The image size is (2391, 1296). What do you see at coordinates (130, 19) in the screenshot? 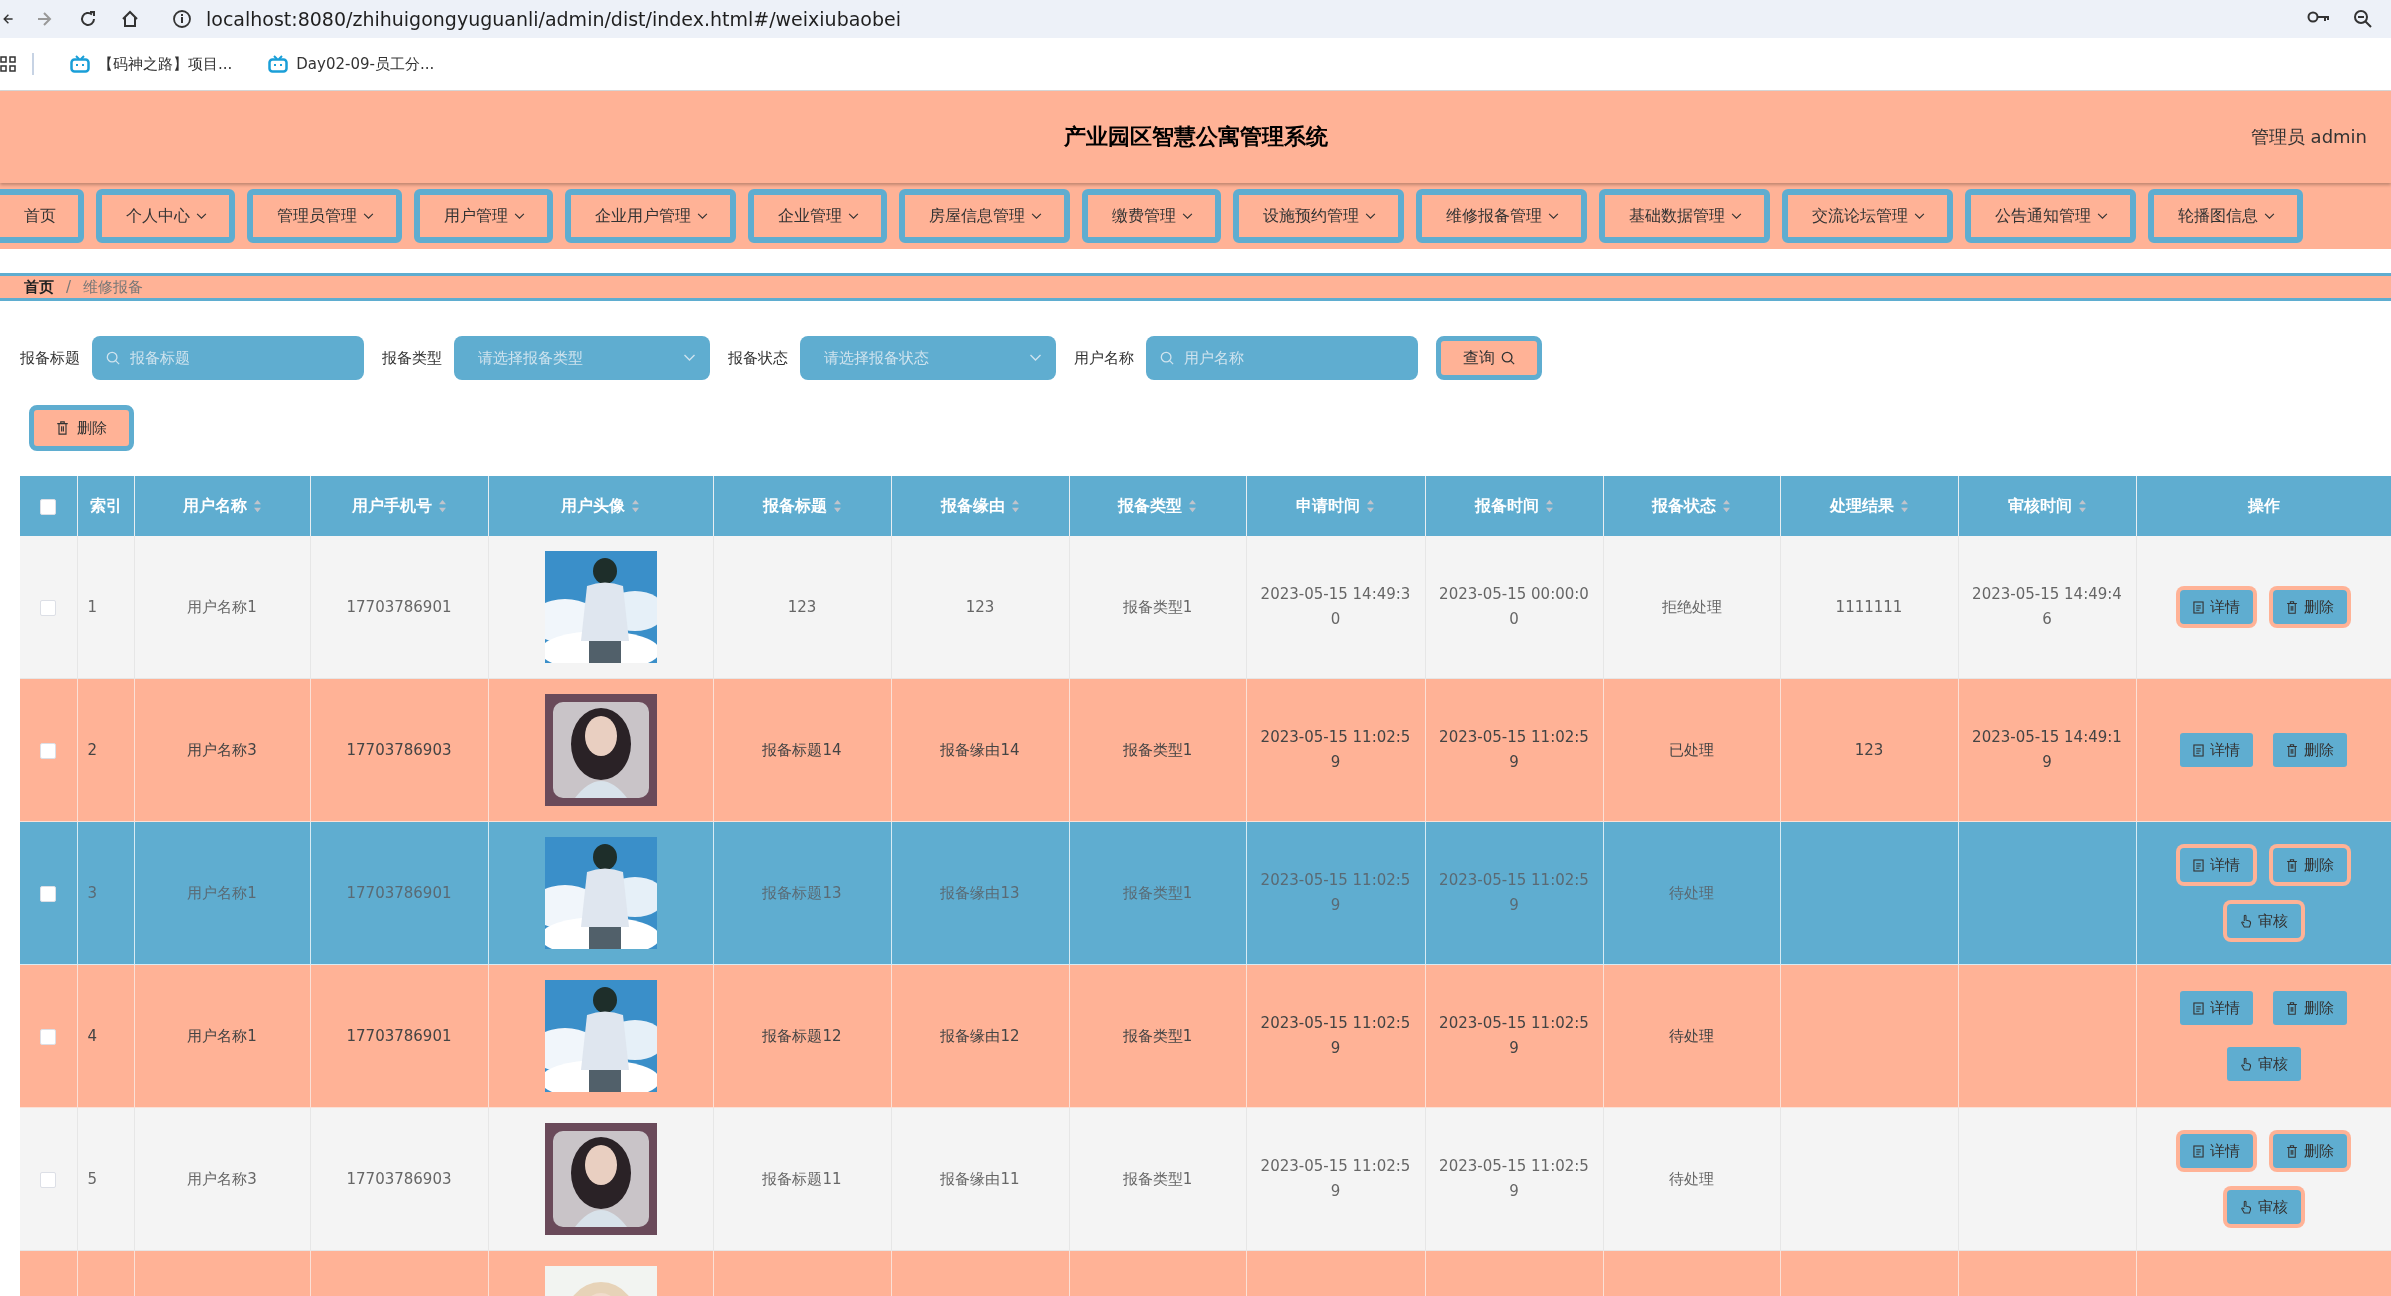
I see `home-icon` at bounding box center [130, 19].